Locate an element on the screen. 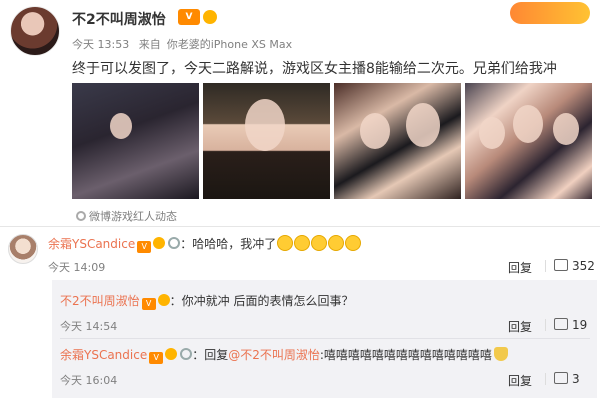  post-source-prefix: 来自 is located at coordinates (149, 44).